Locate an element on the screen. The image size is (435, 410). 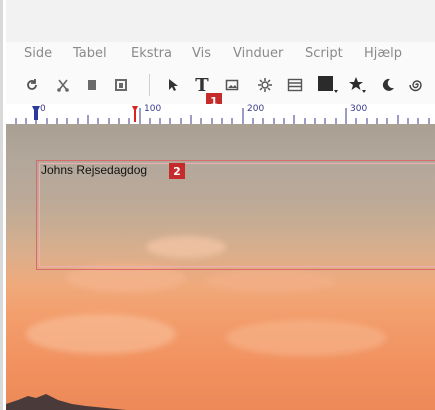
refresh-icon is located at coordinates (32, 85).